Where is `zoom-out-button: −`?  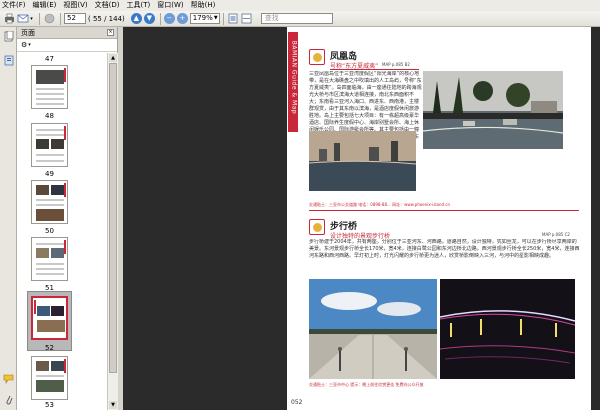 zoom-out-button: − is located at coordinates (169, 18).